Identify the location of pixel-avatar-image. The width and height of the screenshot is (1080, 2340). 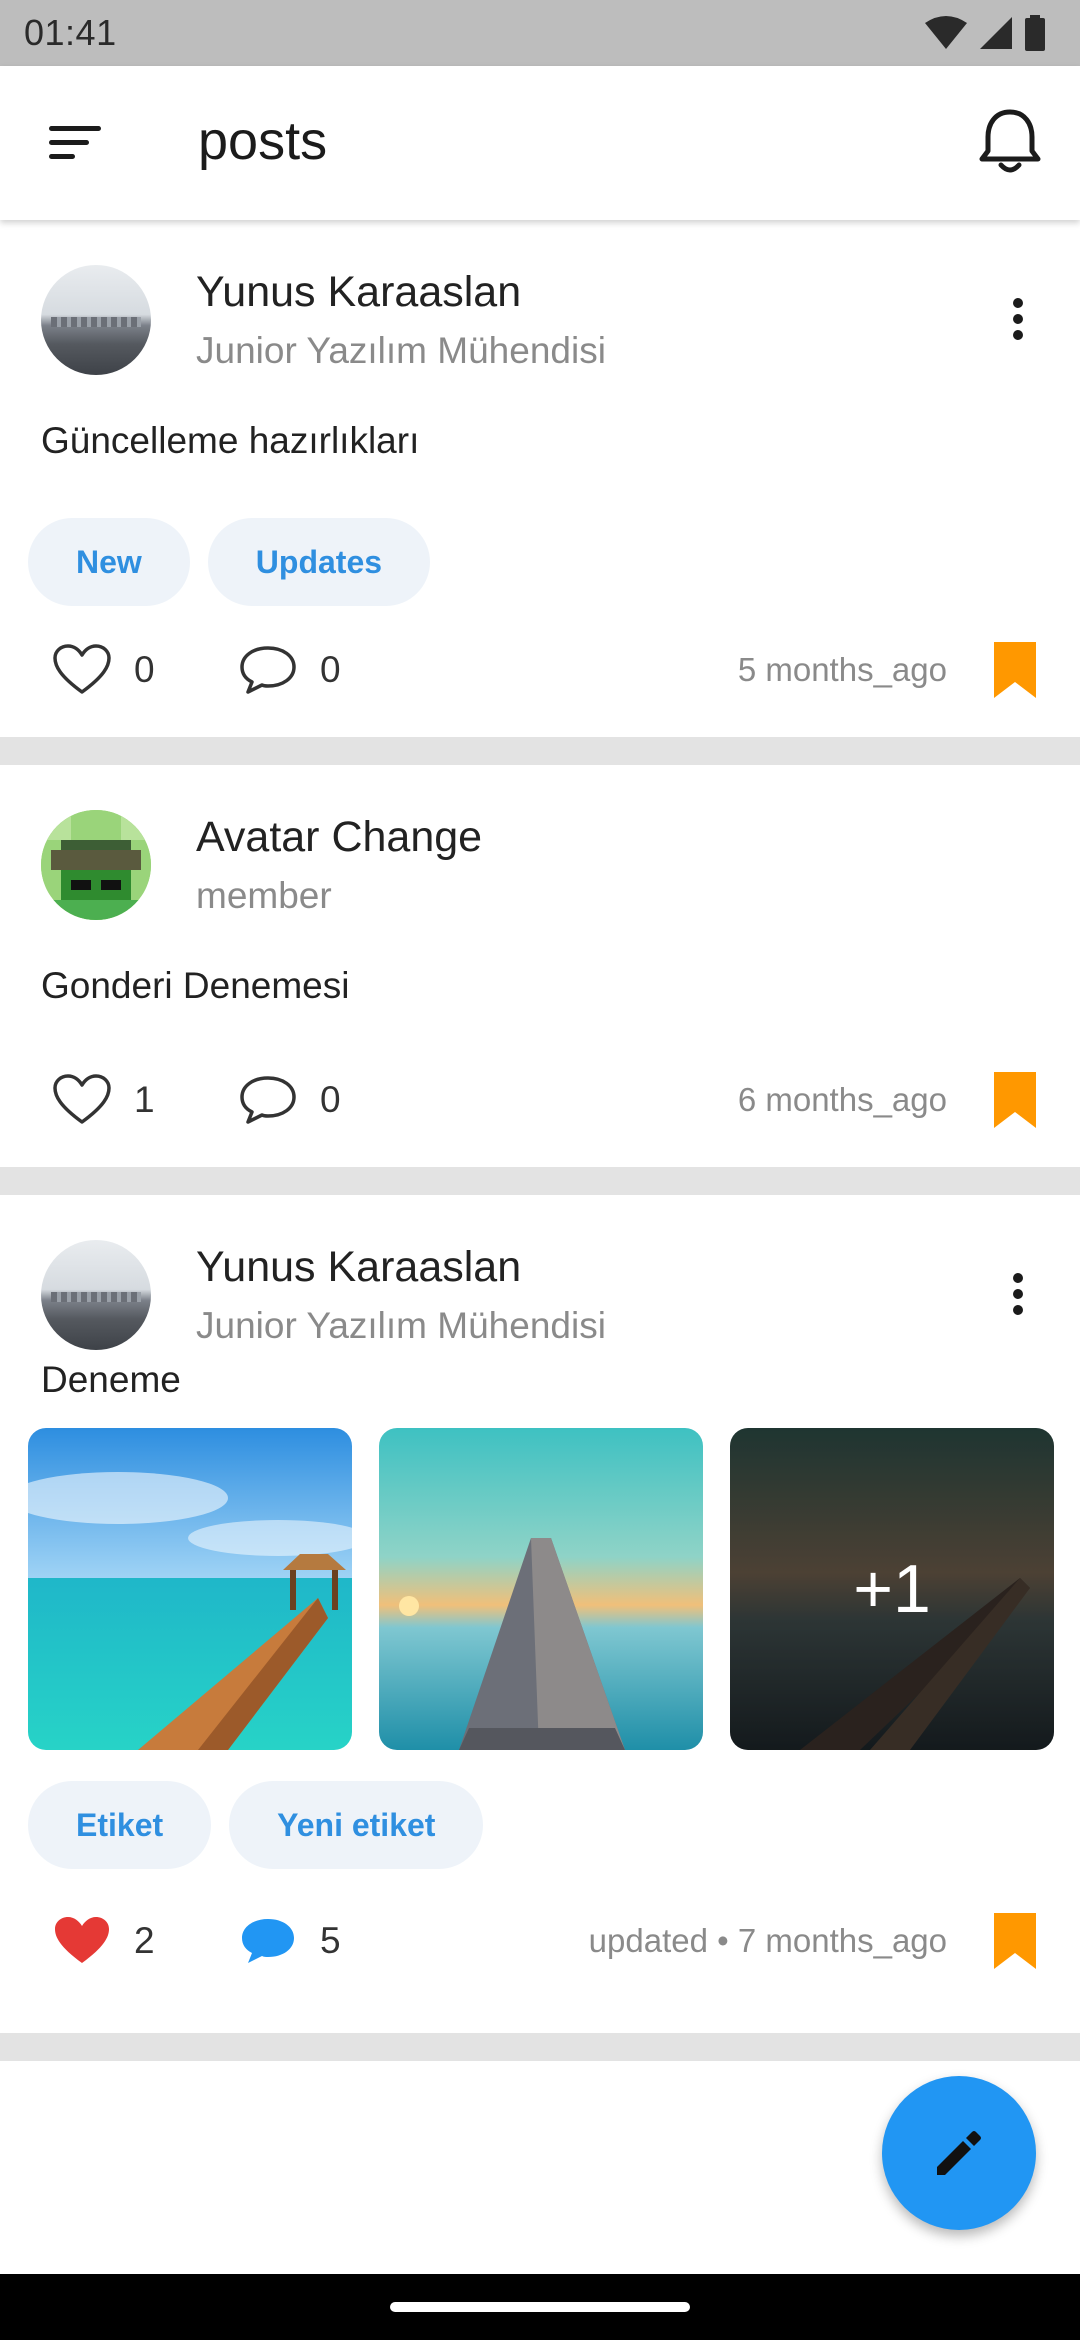
(96, 865).